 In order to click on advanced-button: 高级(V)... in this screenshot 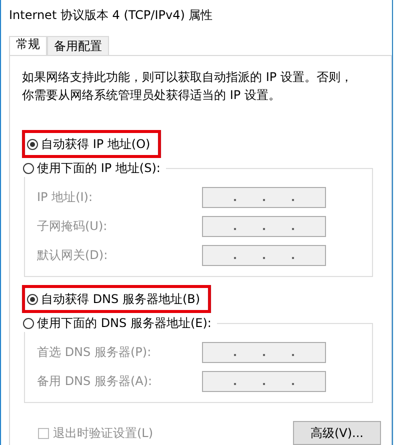, I will do `click(337, 433)`.